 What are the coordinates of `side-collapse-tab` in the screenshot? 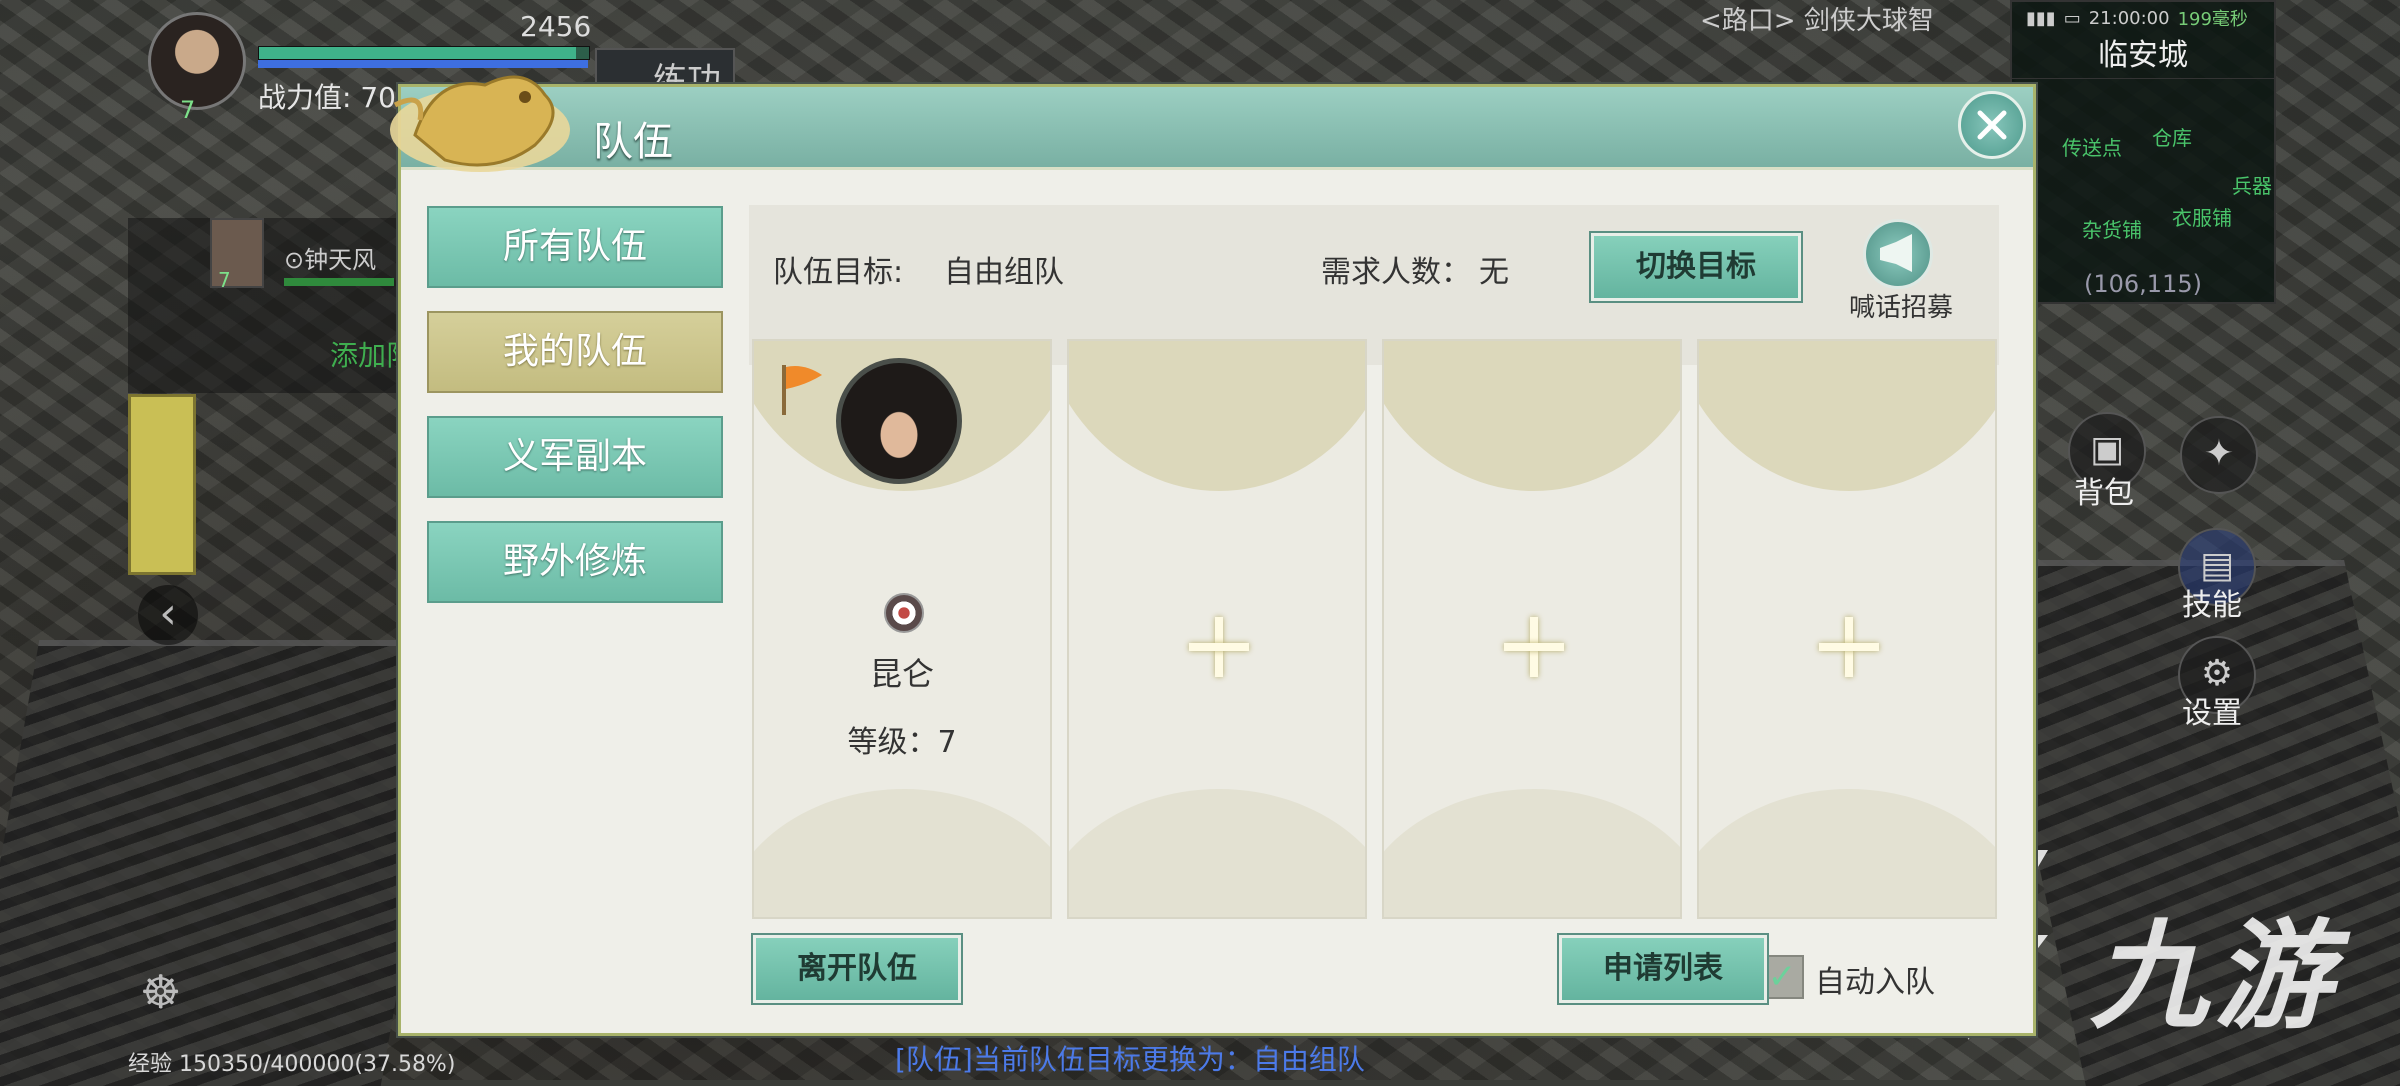 It's located at (162, 484).